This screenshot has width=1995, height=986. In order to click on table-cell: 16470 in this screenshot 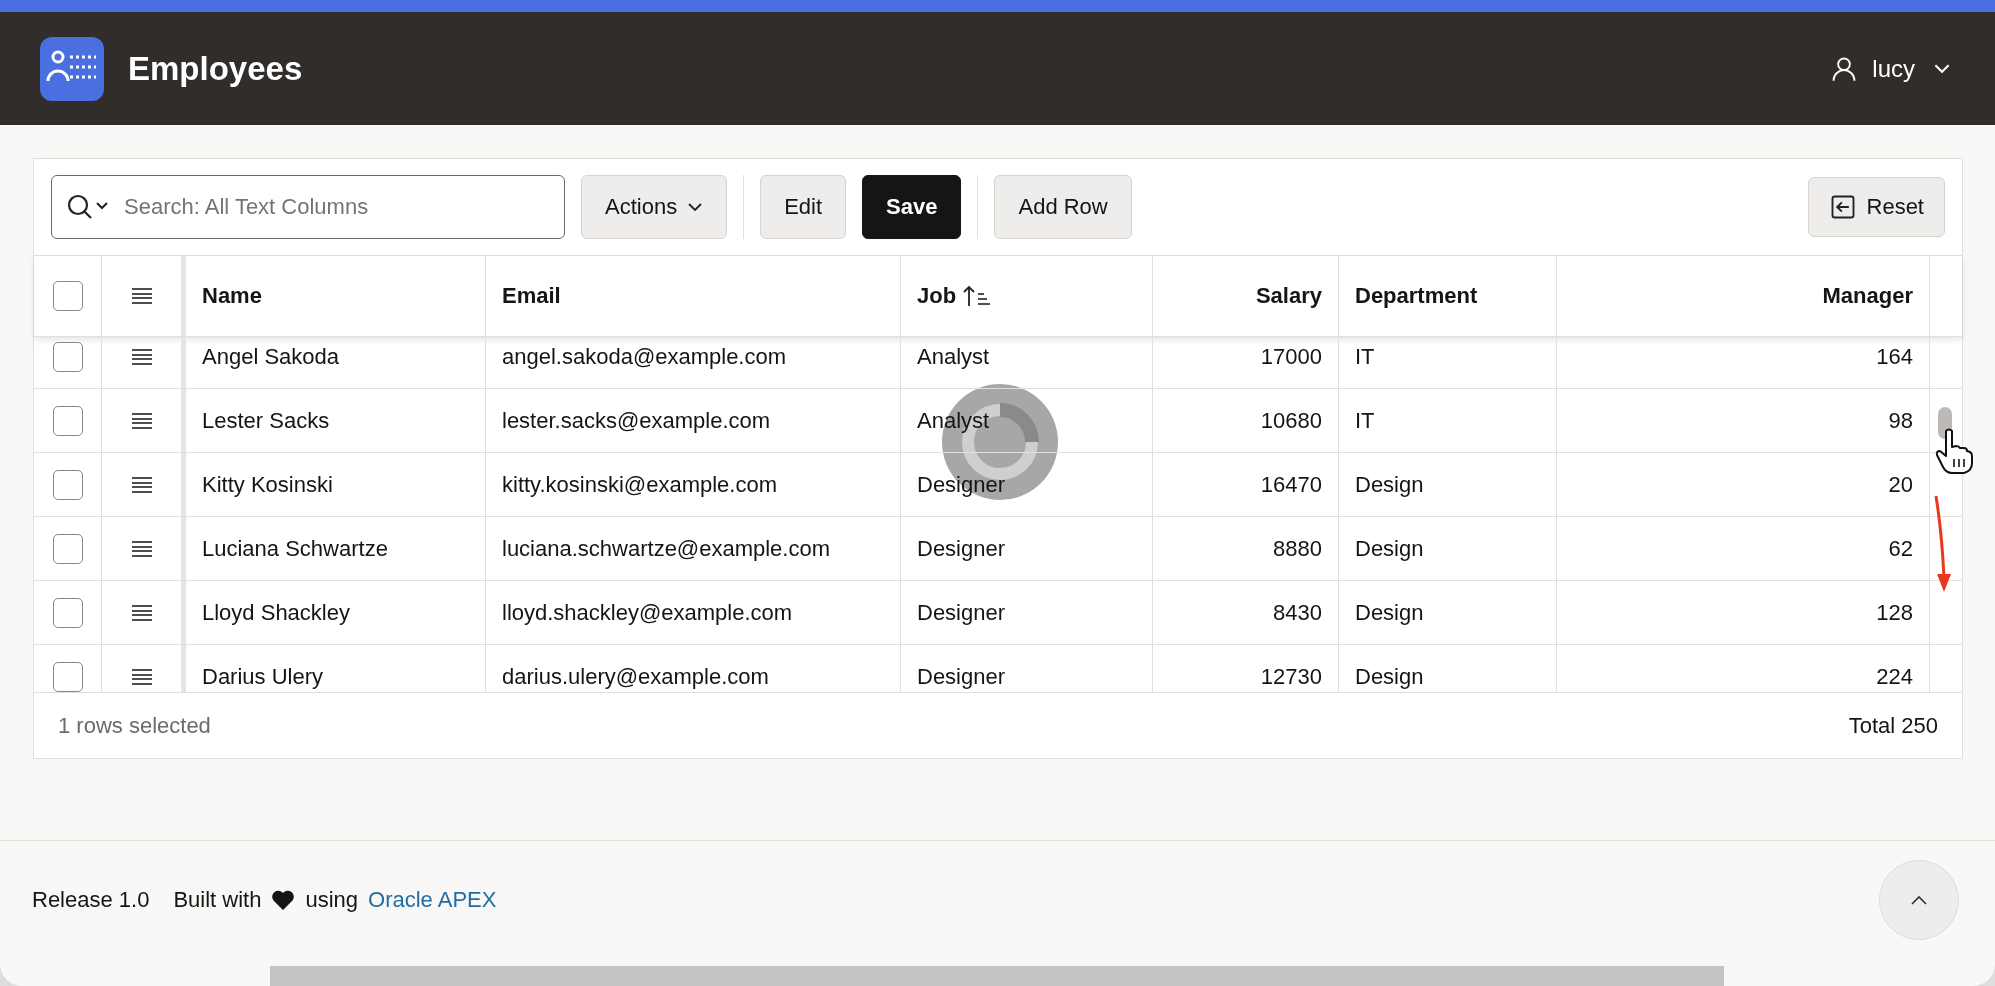, I will do `click(1291, 484)`.